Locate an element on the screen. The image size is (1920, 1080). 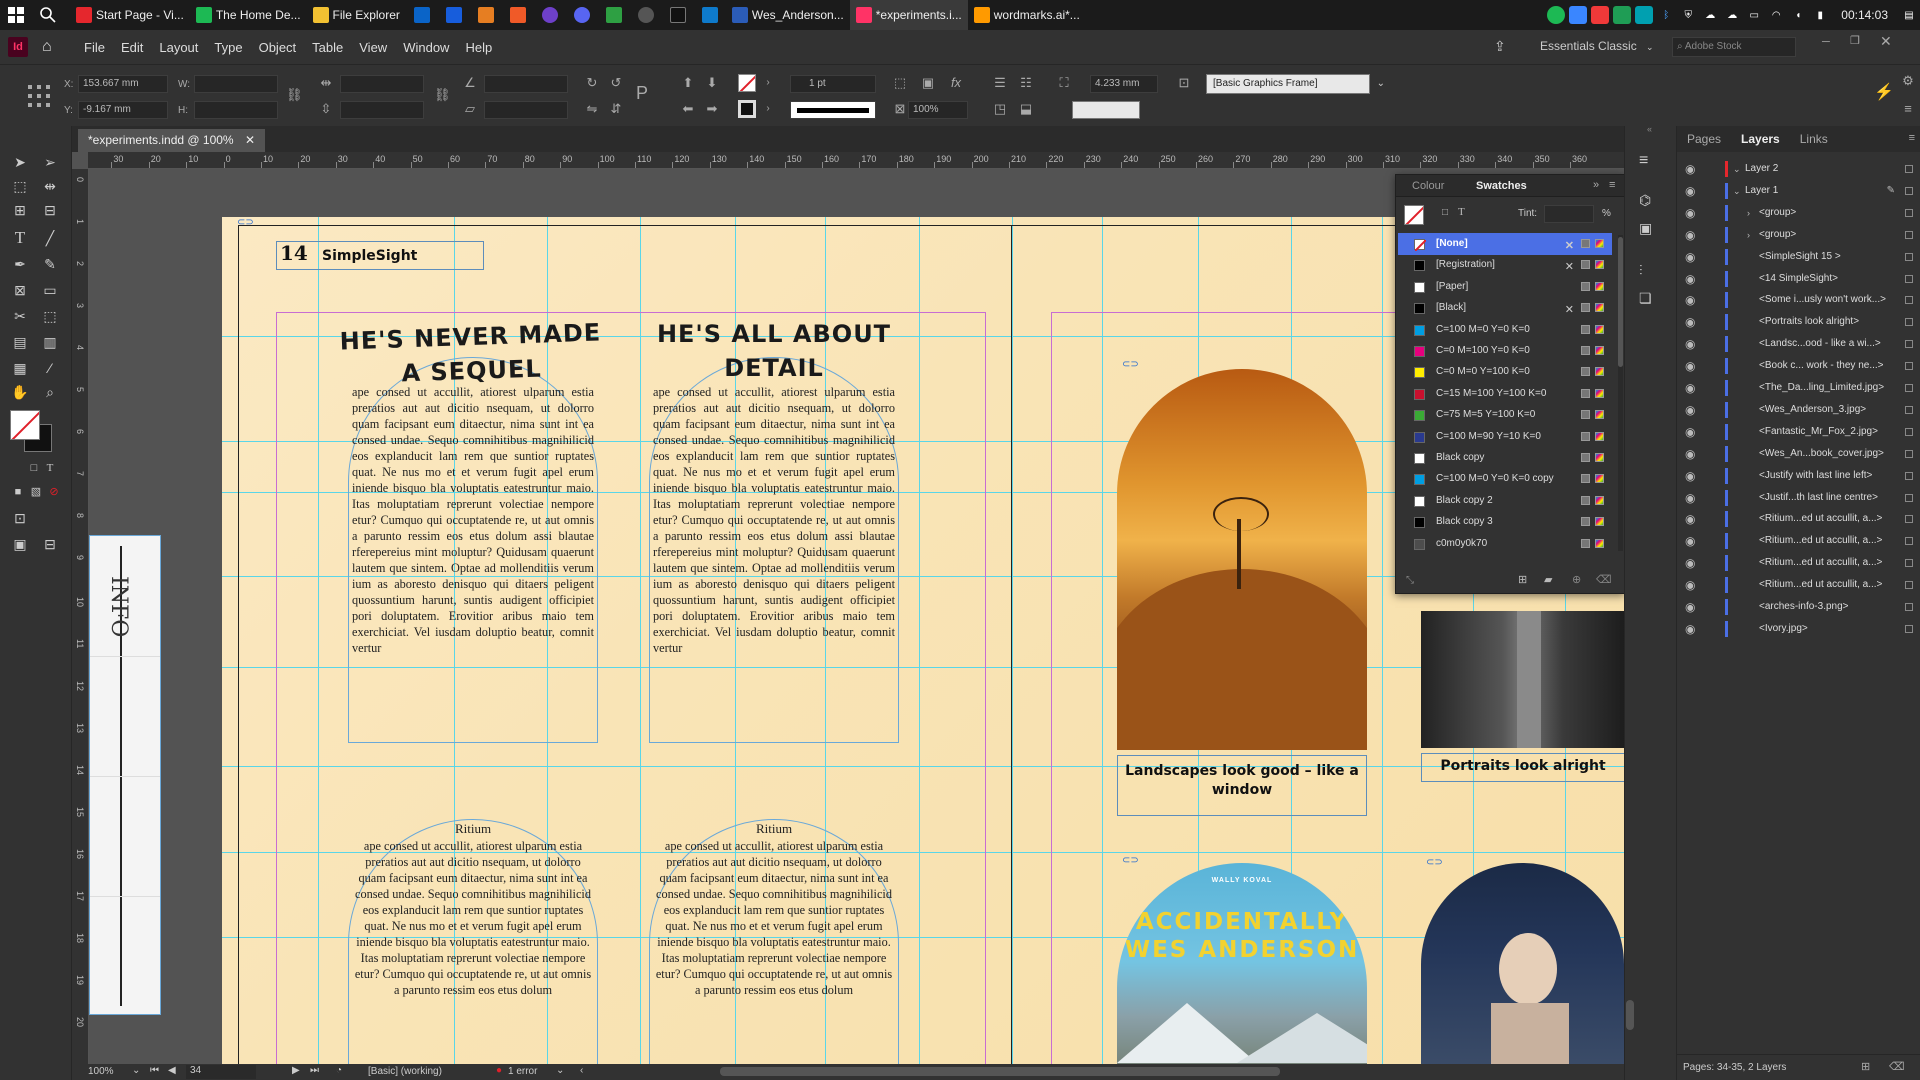
select-next-icon: ➡ is located at coordinates (712, 109).